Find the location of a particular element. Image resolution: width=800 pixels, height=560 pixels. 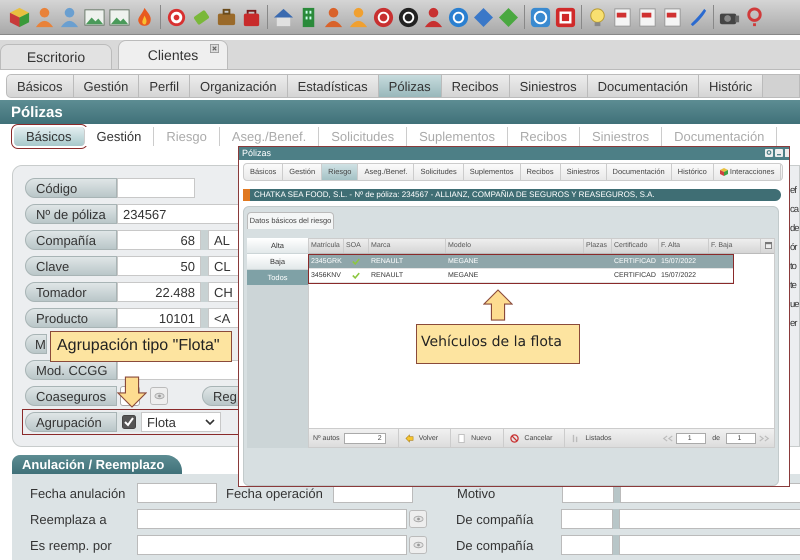

field-label: Nº de póliza is located at coordinates (71, 214).